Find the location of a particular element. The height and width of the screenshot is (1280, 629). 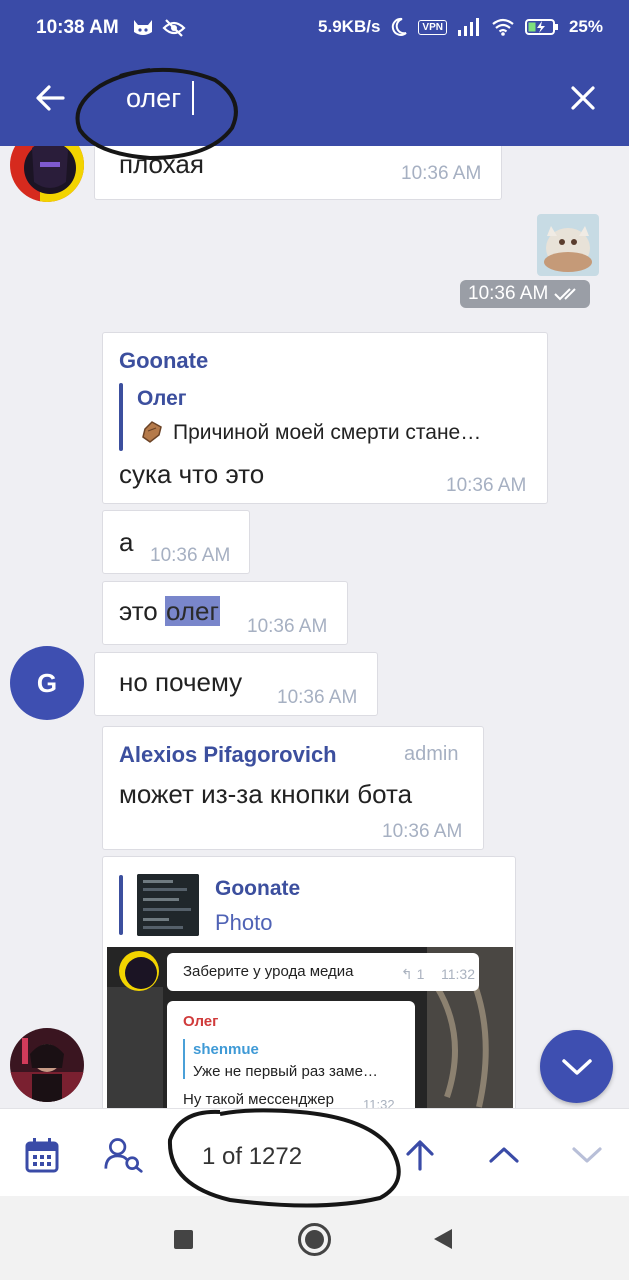

recents-button is located at coordinates (183, 1239).